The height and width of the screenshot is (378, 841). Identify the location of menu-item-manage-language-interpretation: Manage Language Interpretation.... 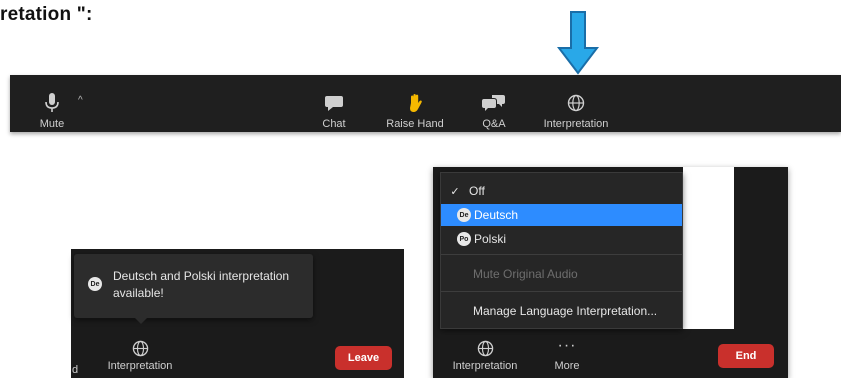
(561, 311).